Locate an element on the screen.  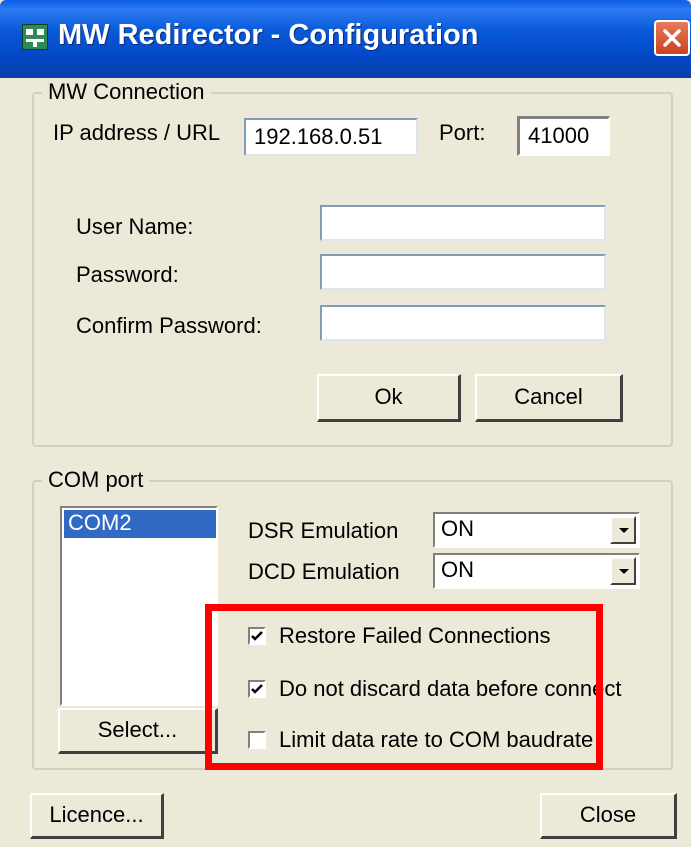
mw-connection-group-label: MW Connection is located at coordinates (126, 92).